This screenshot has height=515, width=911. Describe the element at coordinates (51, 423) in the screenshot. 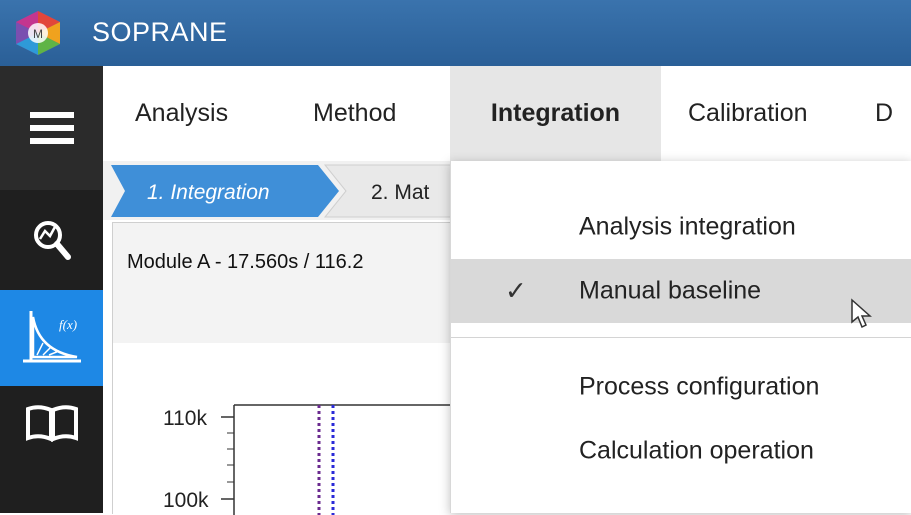

I see `book-icon` at that location.